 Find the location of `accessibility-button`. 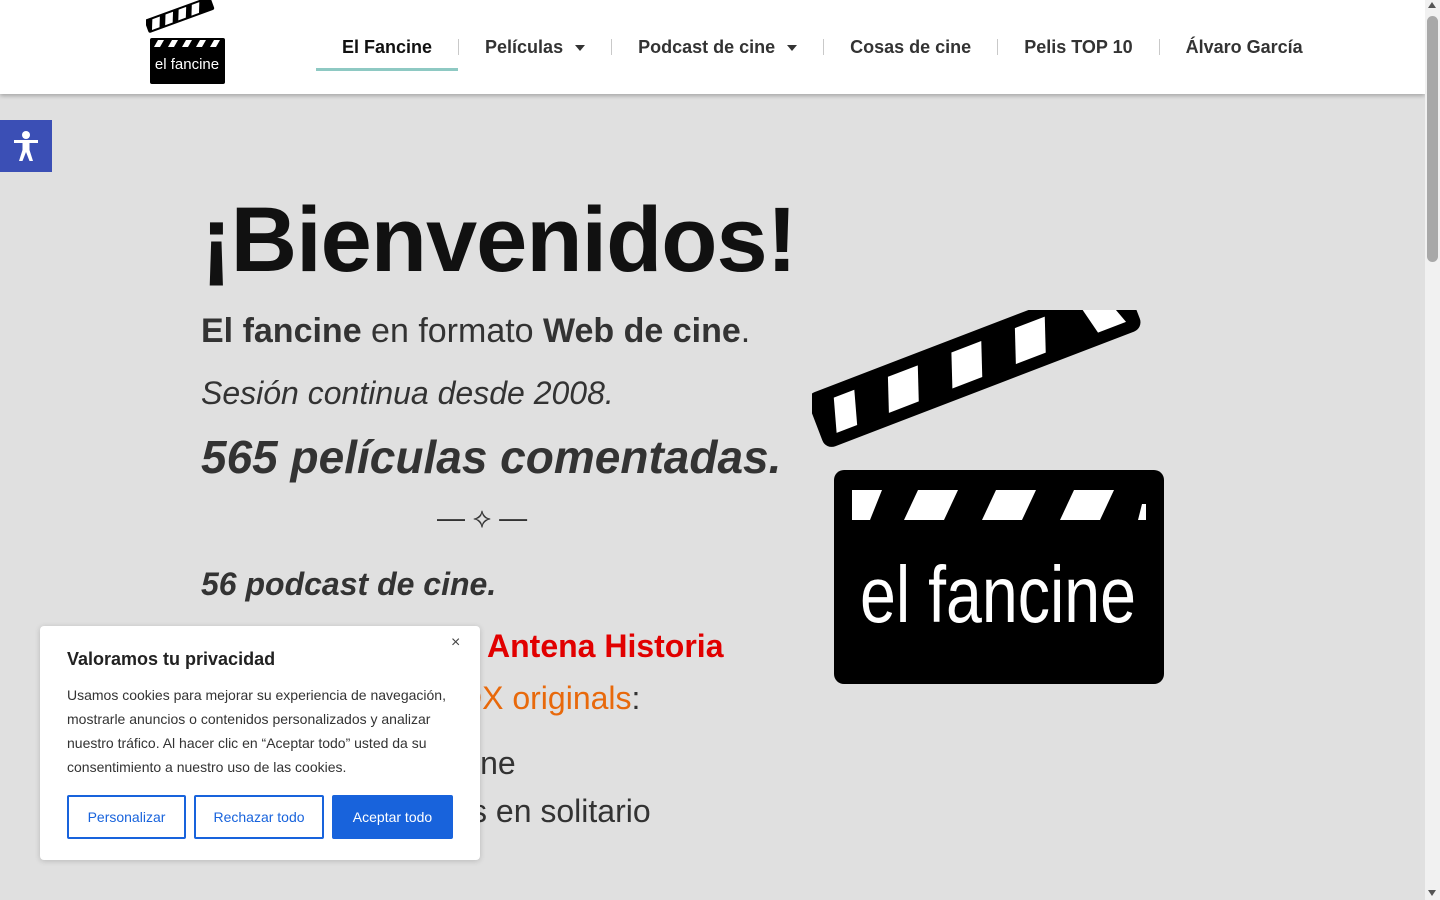

accessibility-button is located at coordinates (26, 146).